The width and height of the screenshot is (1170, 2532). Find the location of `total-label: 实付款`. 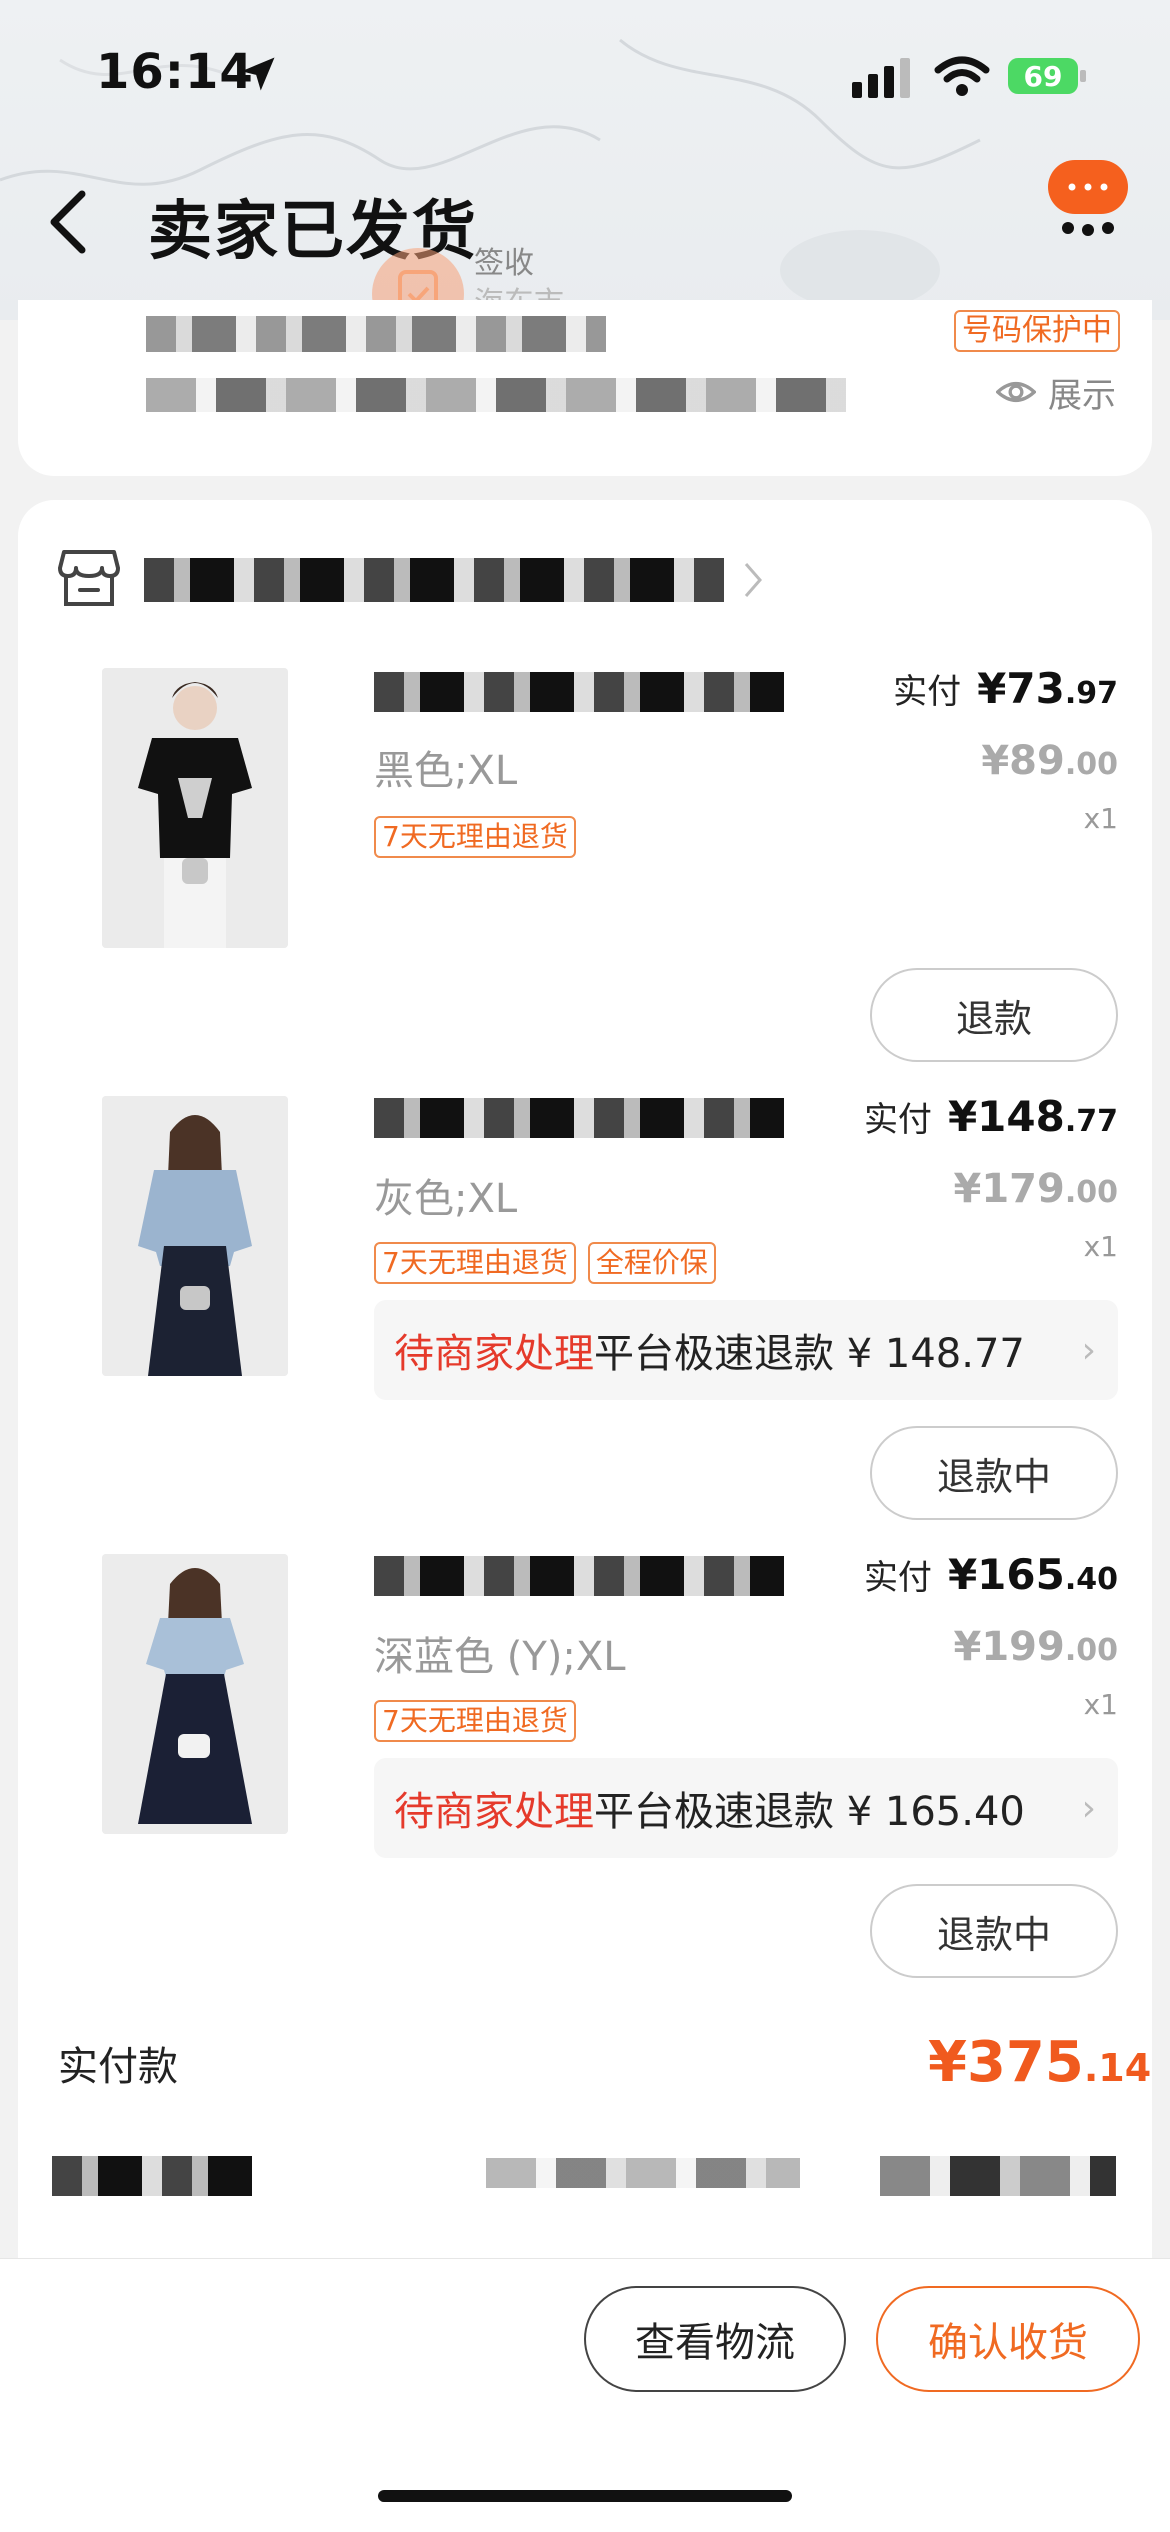

total-label: 实付款 is located at coordinates (118, 2067).